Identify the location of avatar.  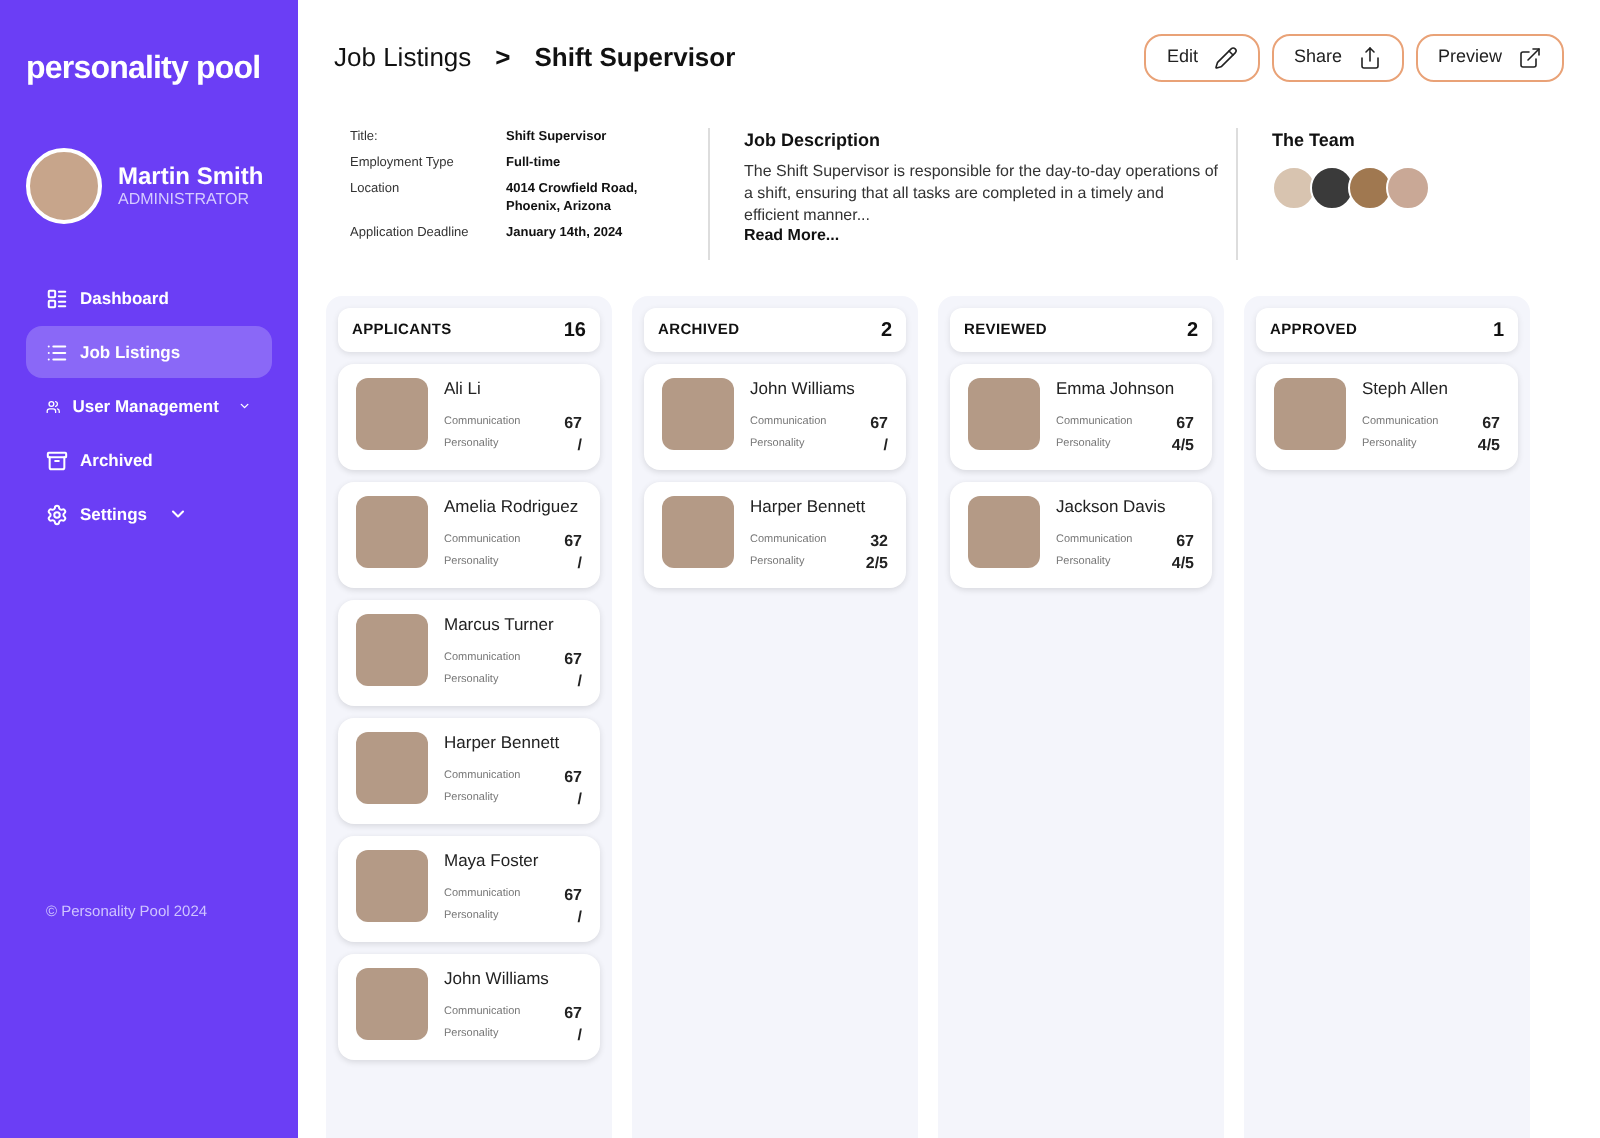
(64, 186).